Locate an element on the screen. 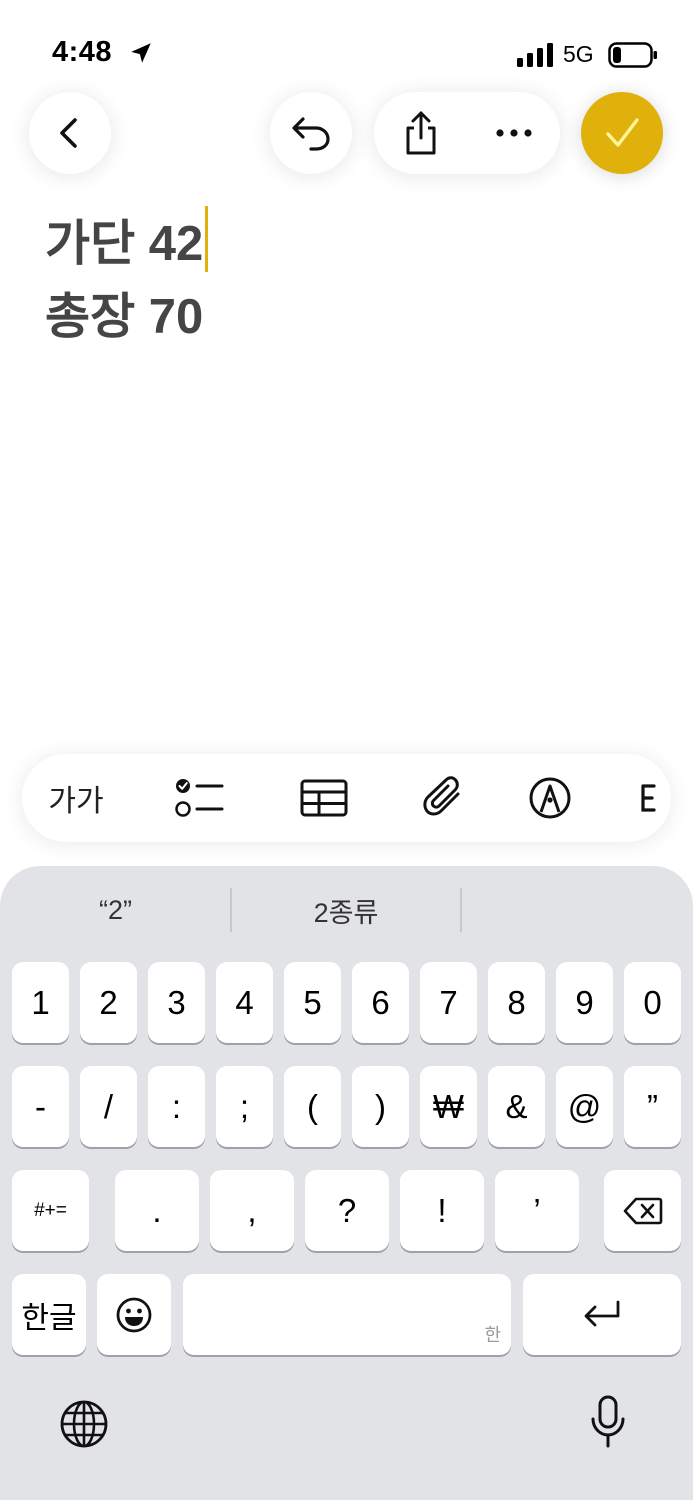 This screenshot has height=1500, width=693. key-4: 4 is located at coordinates (244, 1002).